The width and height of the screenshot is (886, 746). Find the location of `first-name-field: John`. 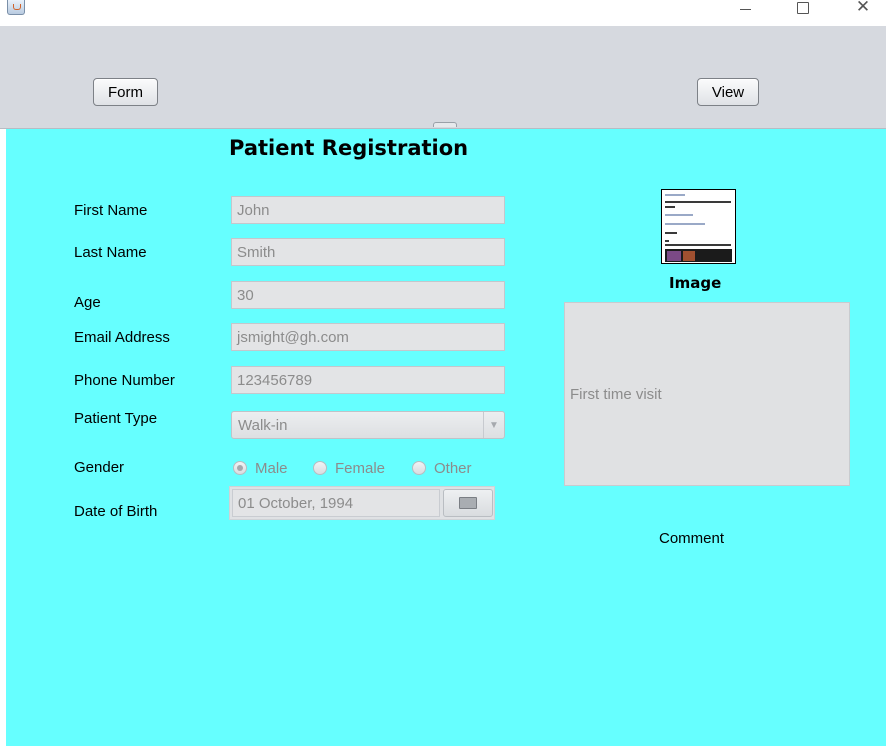

first-name-field: John is located at coordinates (368, 210).